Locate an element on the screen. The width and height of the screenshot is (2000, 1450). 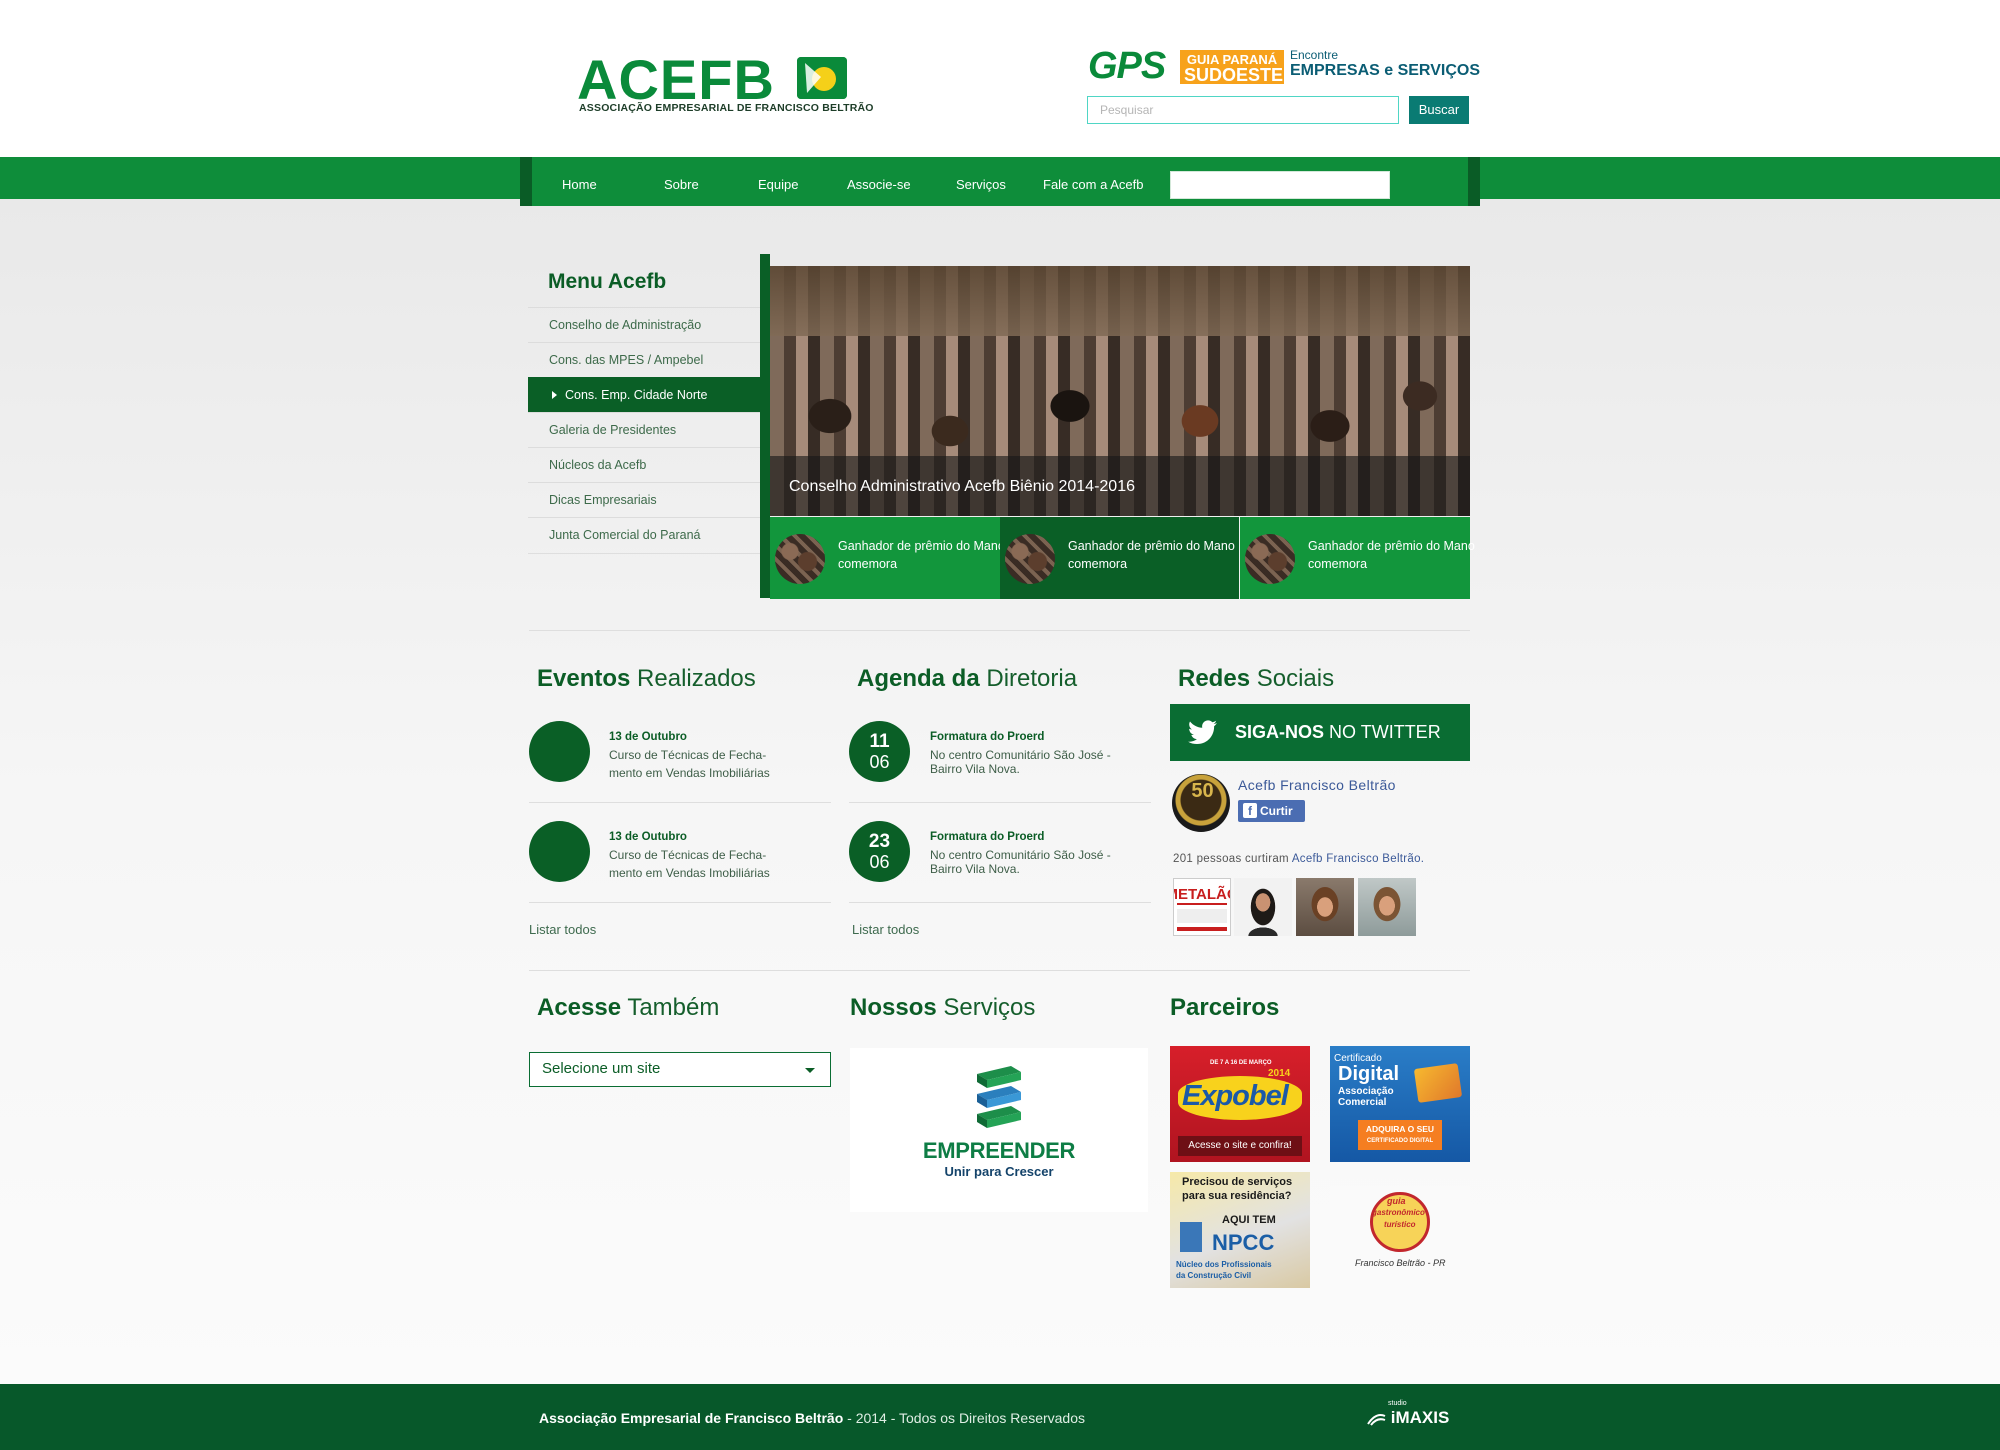
facebook-icon: f is located at coordinates (1250, 810).